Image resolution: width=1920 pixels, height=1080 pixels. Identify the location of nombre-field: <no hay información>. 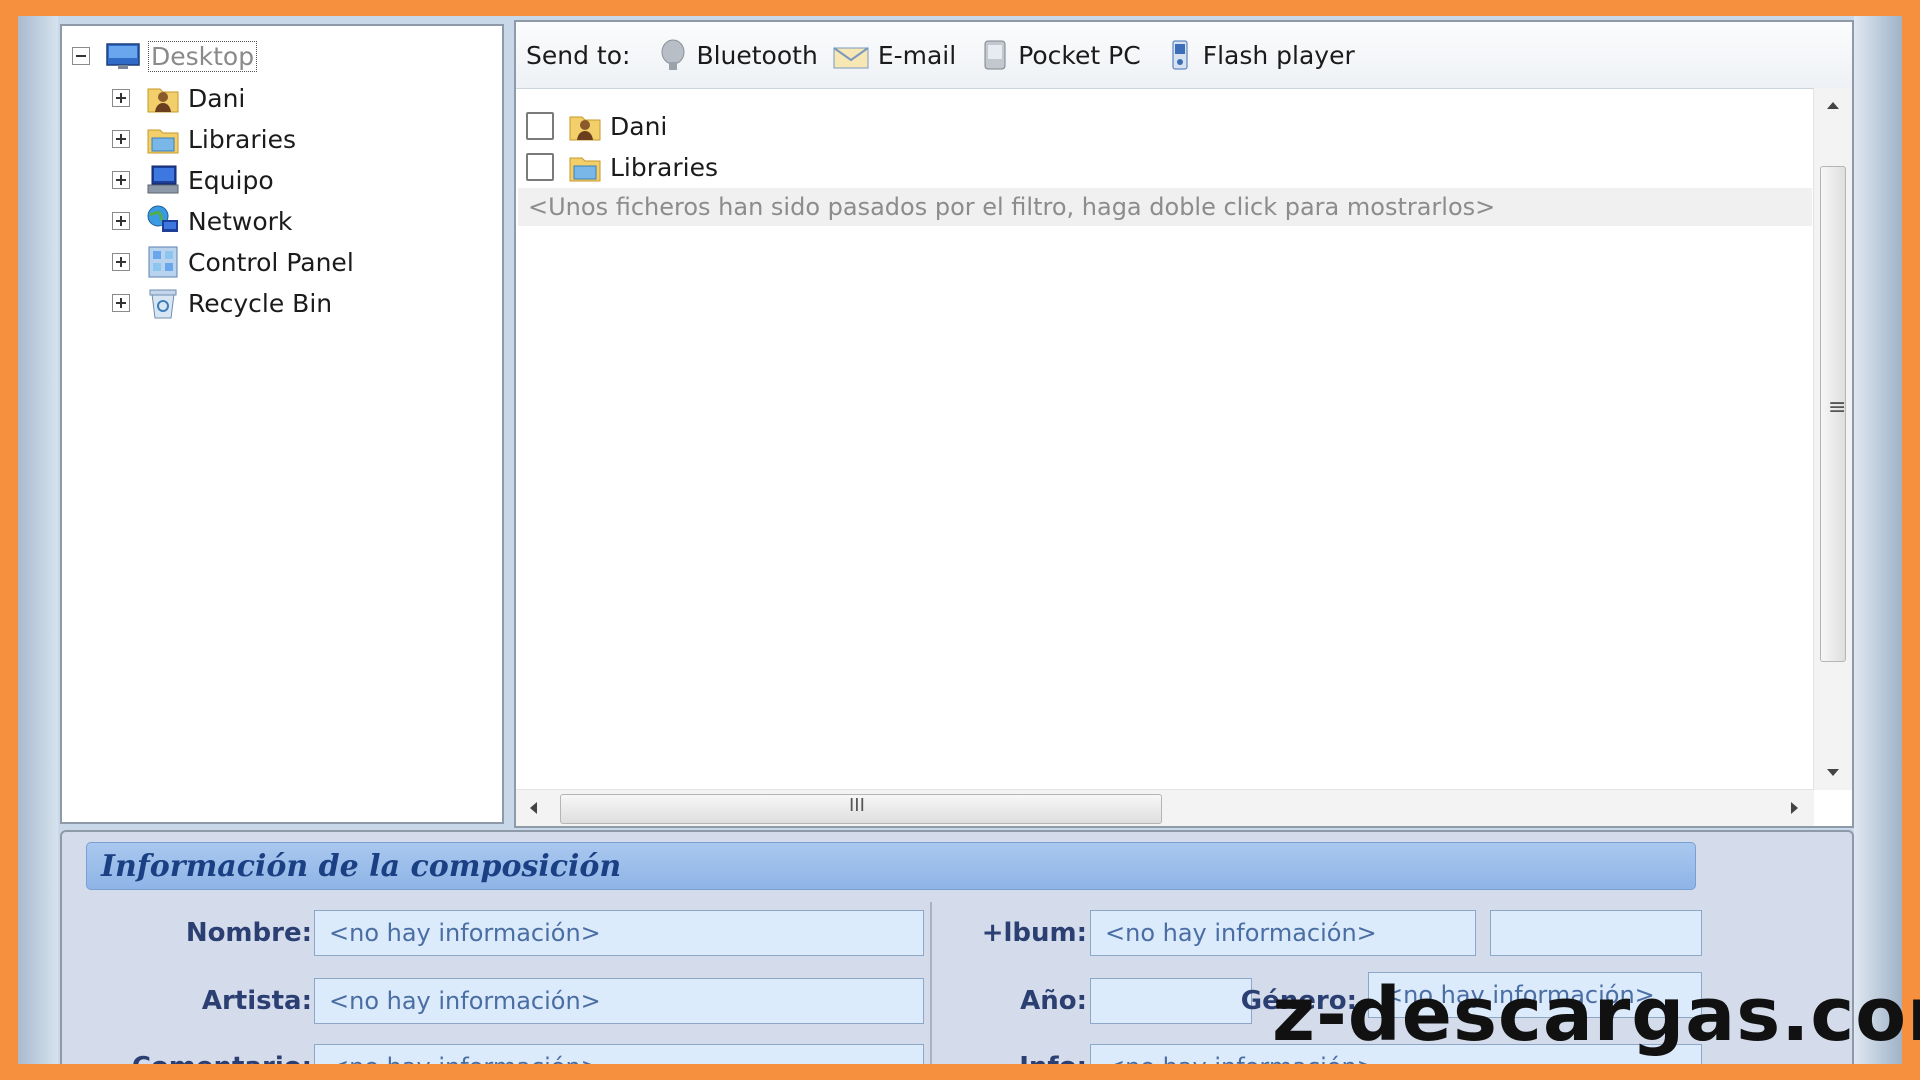
(619, 933).